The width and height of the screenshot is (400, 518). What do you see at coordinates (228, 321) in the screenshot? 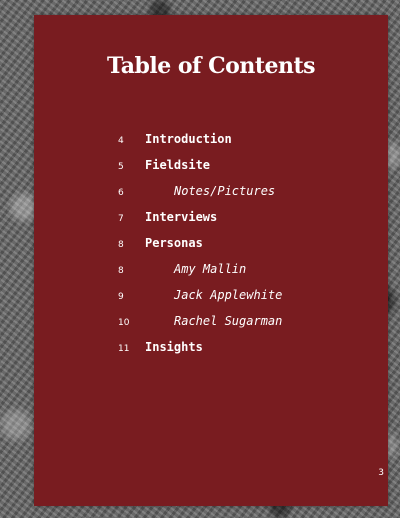
I see `toc-label: Rachel Sugarman` at bounding box center [228, 321].